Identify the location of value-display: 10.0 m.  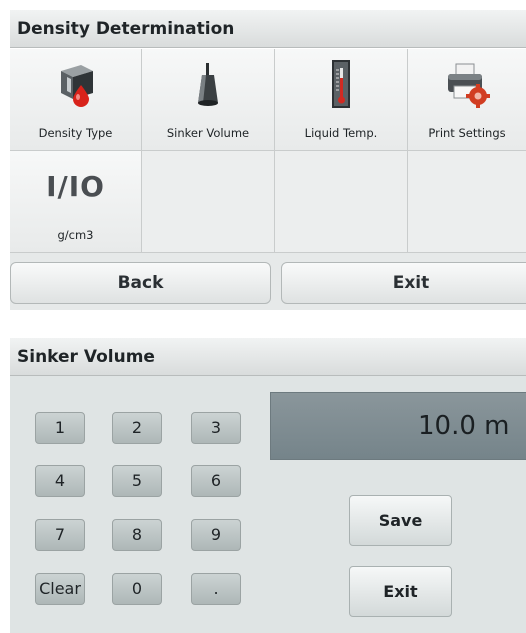
(398, 426).